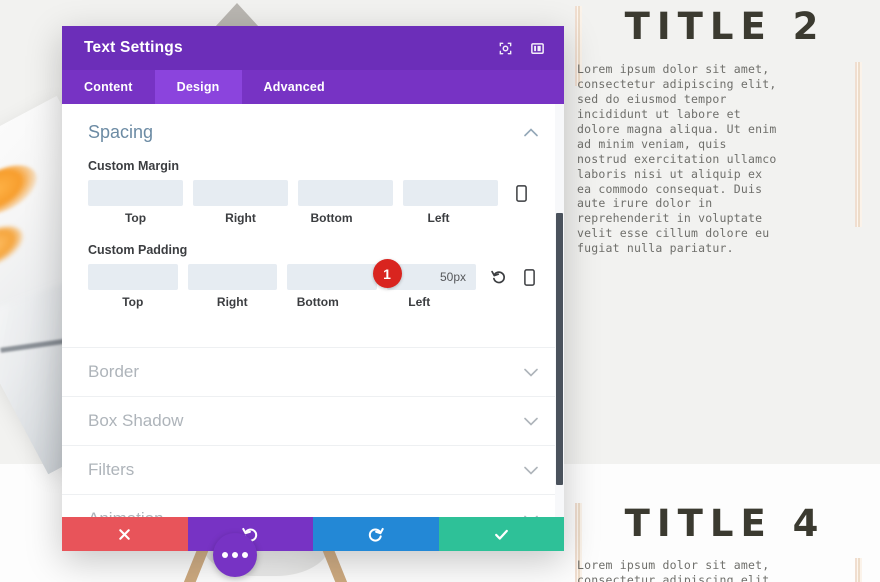  Describe the element at coordinates (126, 513) in the screenshot. I see `section-label: Animation` at that location.